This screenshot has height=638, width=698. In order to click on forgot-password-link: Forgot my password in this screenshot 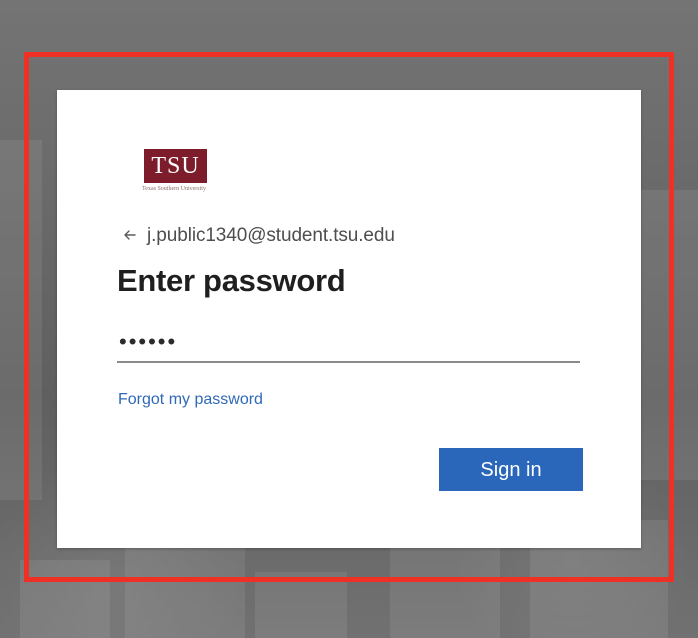, I will do `click(190, 400)`.